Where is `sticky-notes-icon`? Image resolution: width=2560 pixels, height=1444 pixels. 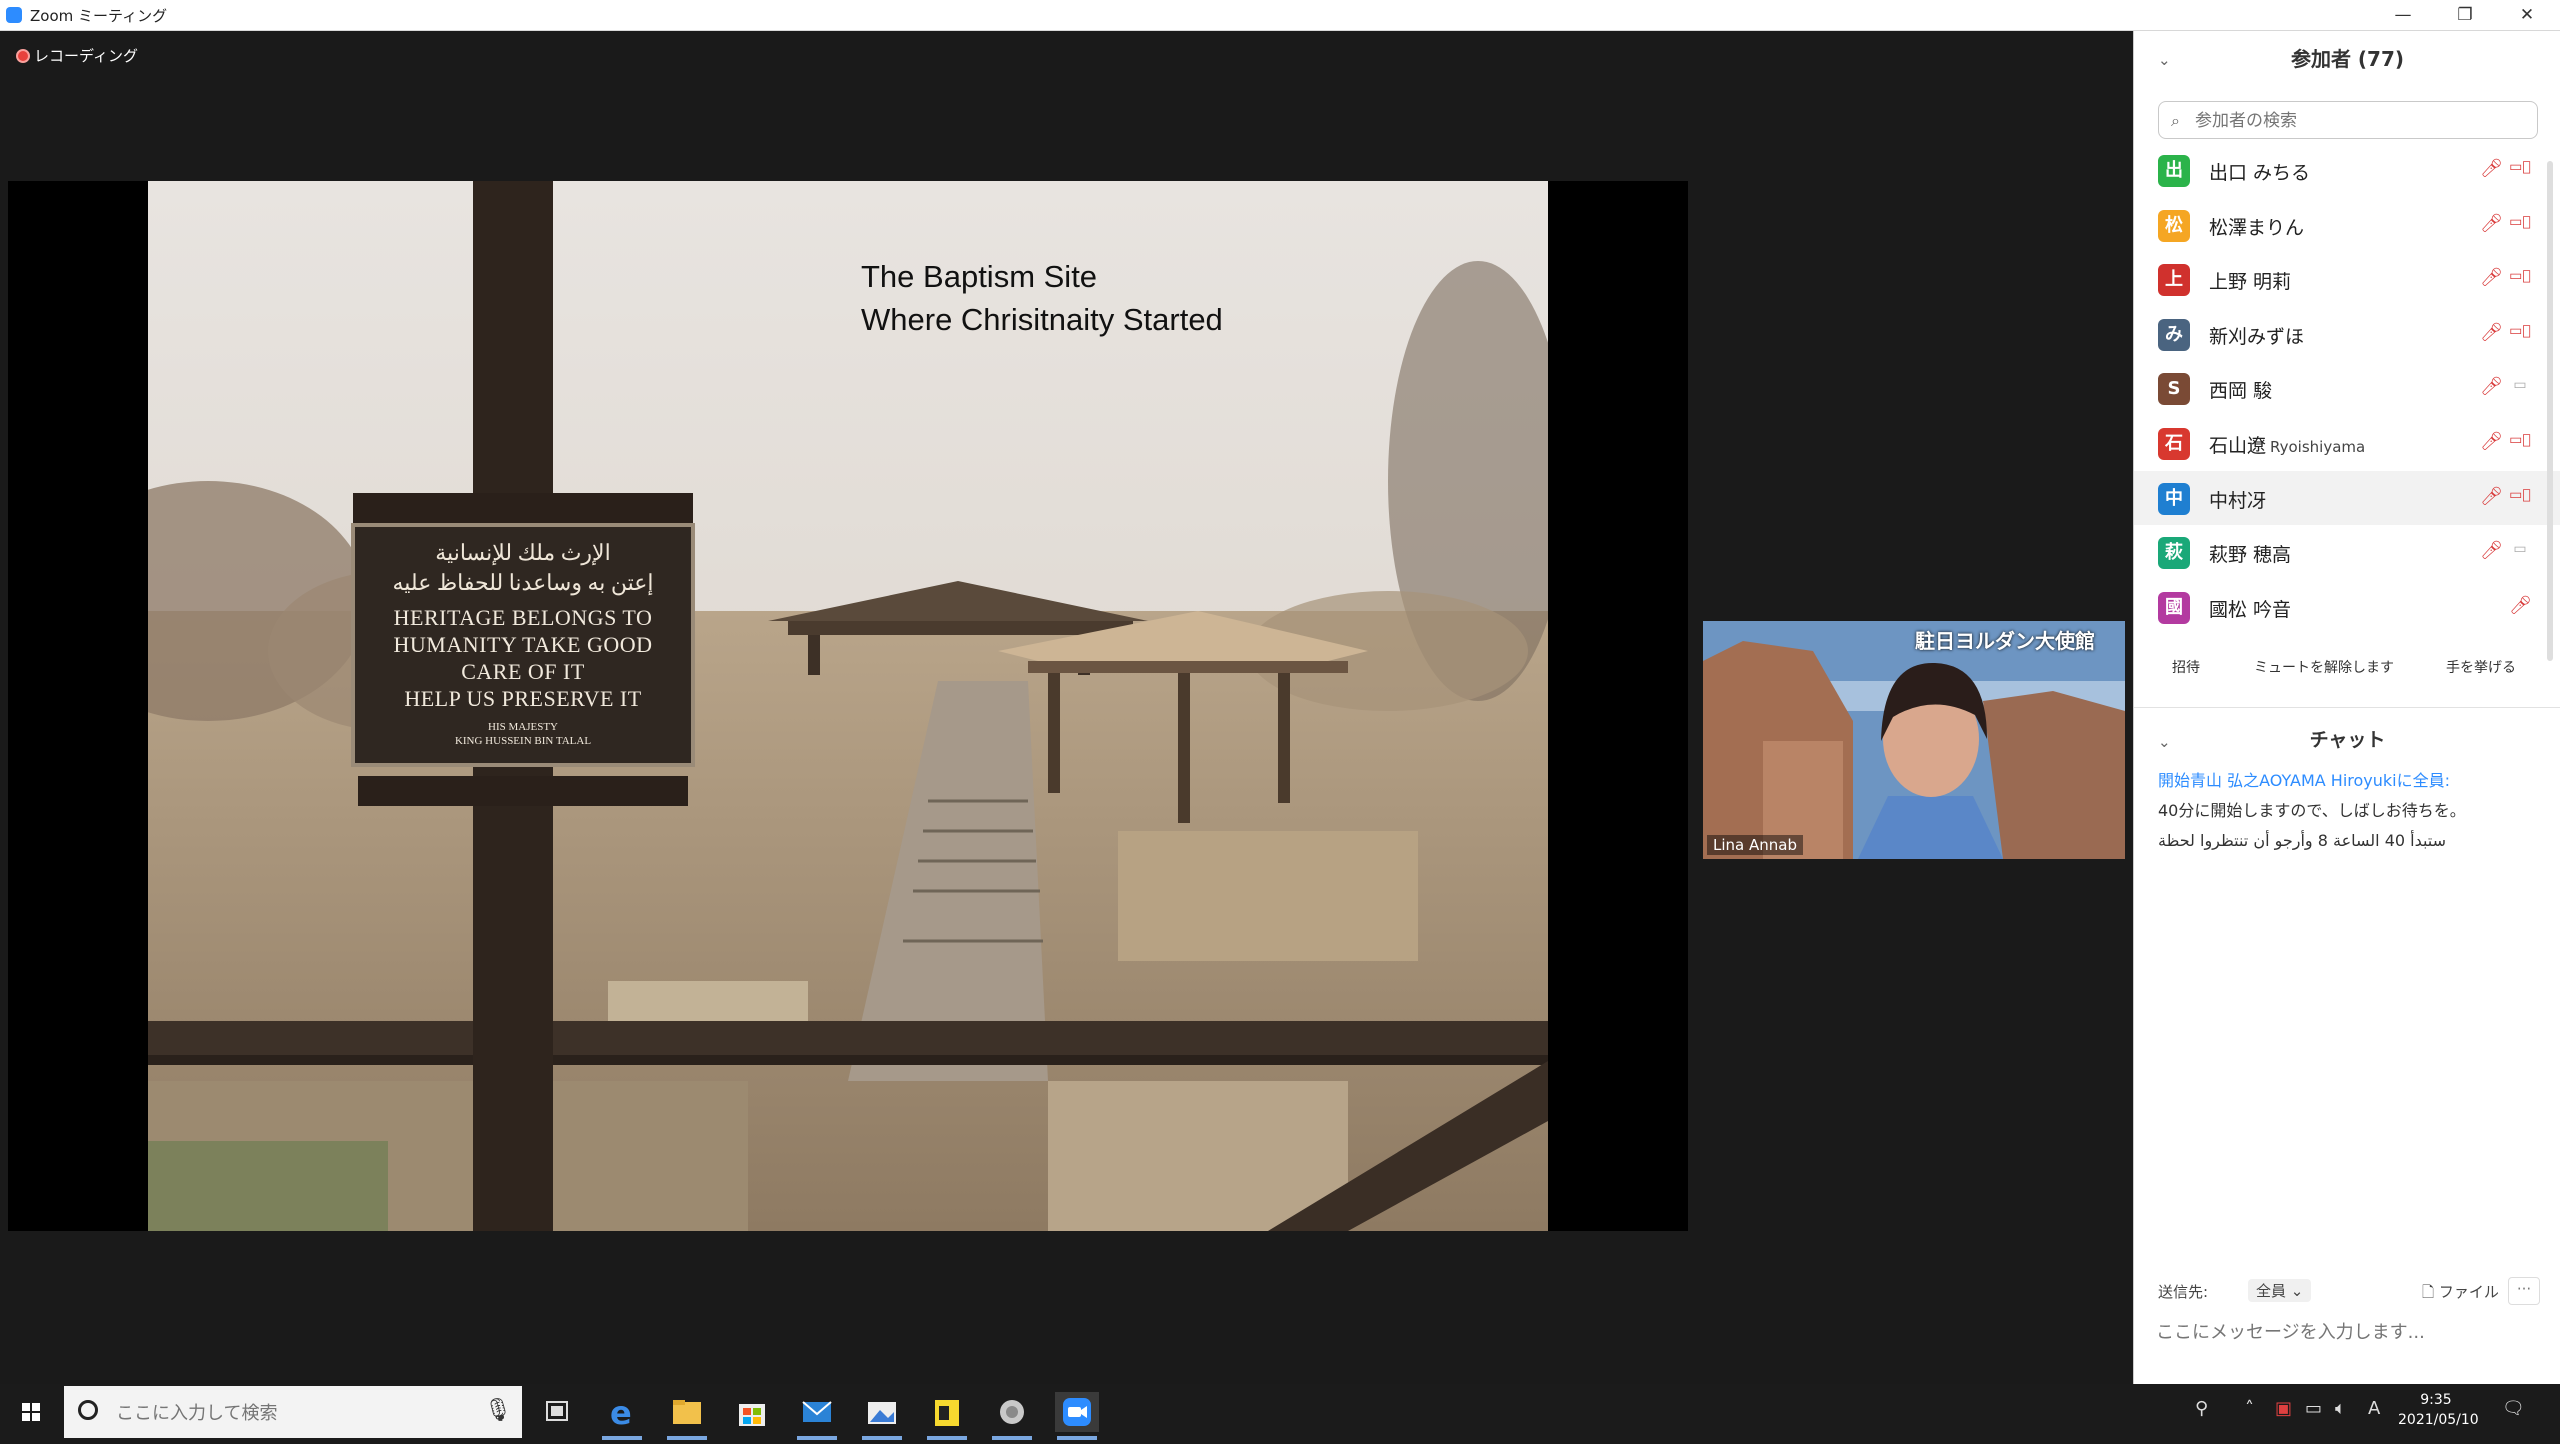 sticky-notes-icon is located at coordinates (947, 1416).